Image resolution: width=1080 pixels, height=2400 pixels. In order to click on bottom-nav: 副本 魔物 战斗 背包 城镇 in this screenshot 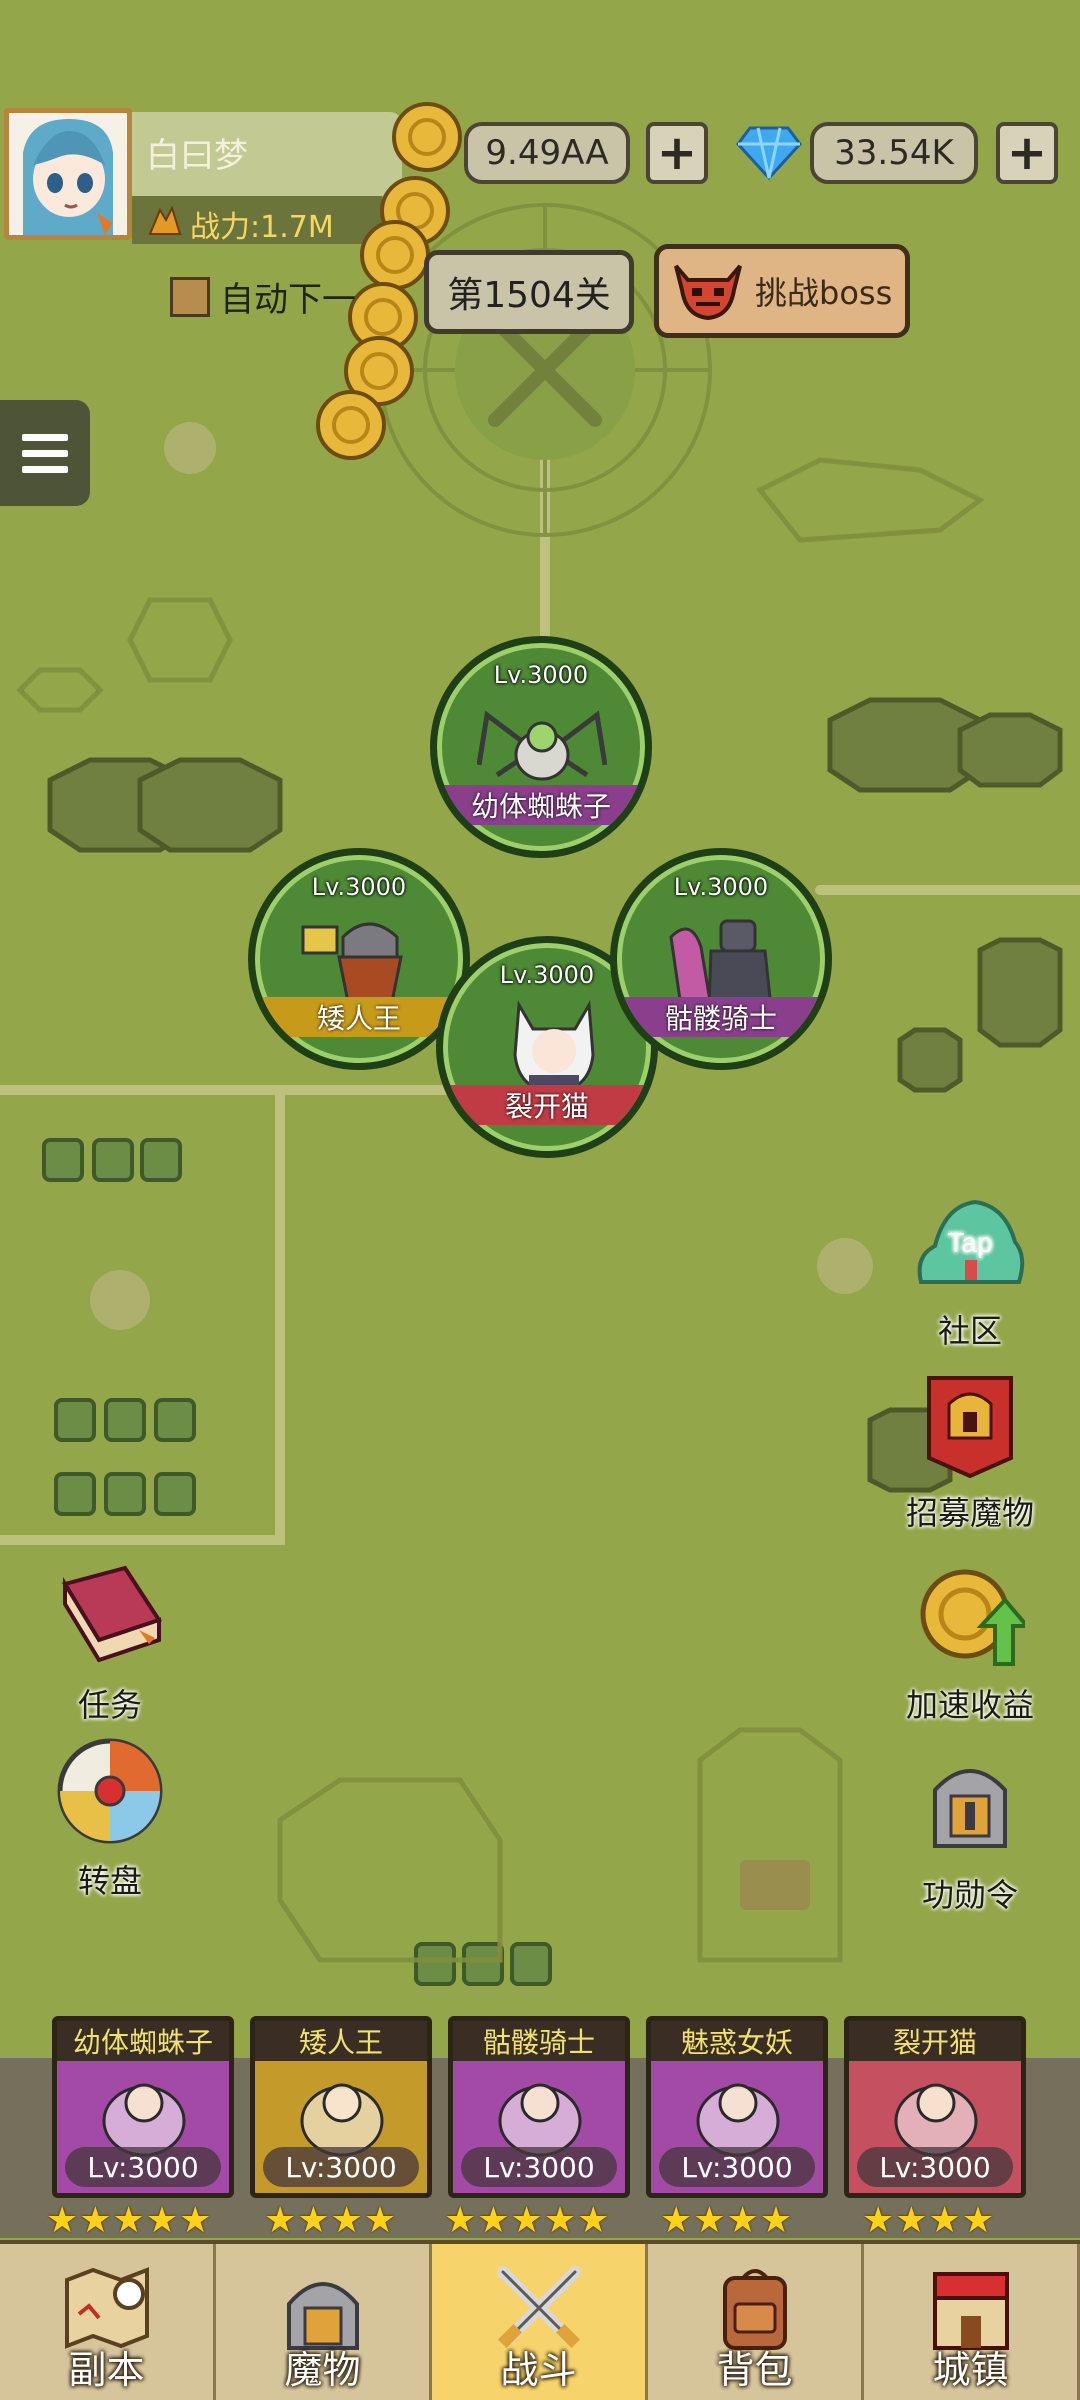, I will do `click(540, 2320)`.